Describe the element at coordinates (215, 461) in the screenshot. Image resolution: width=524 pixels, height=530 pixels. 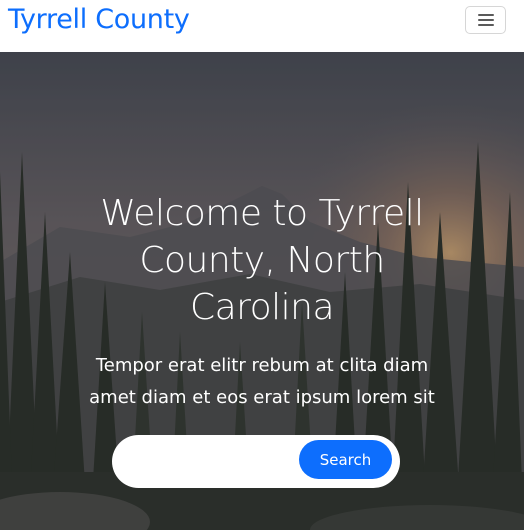
I see `search-input` at that location.